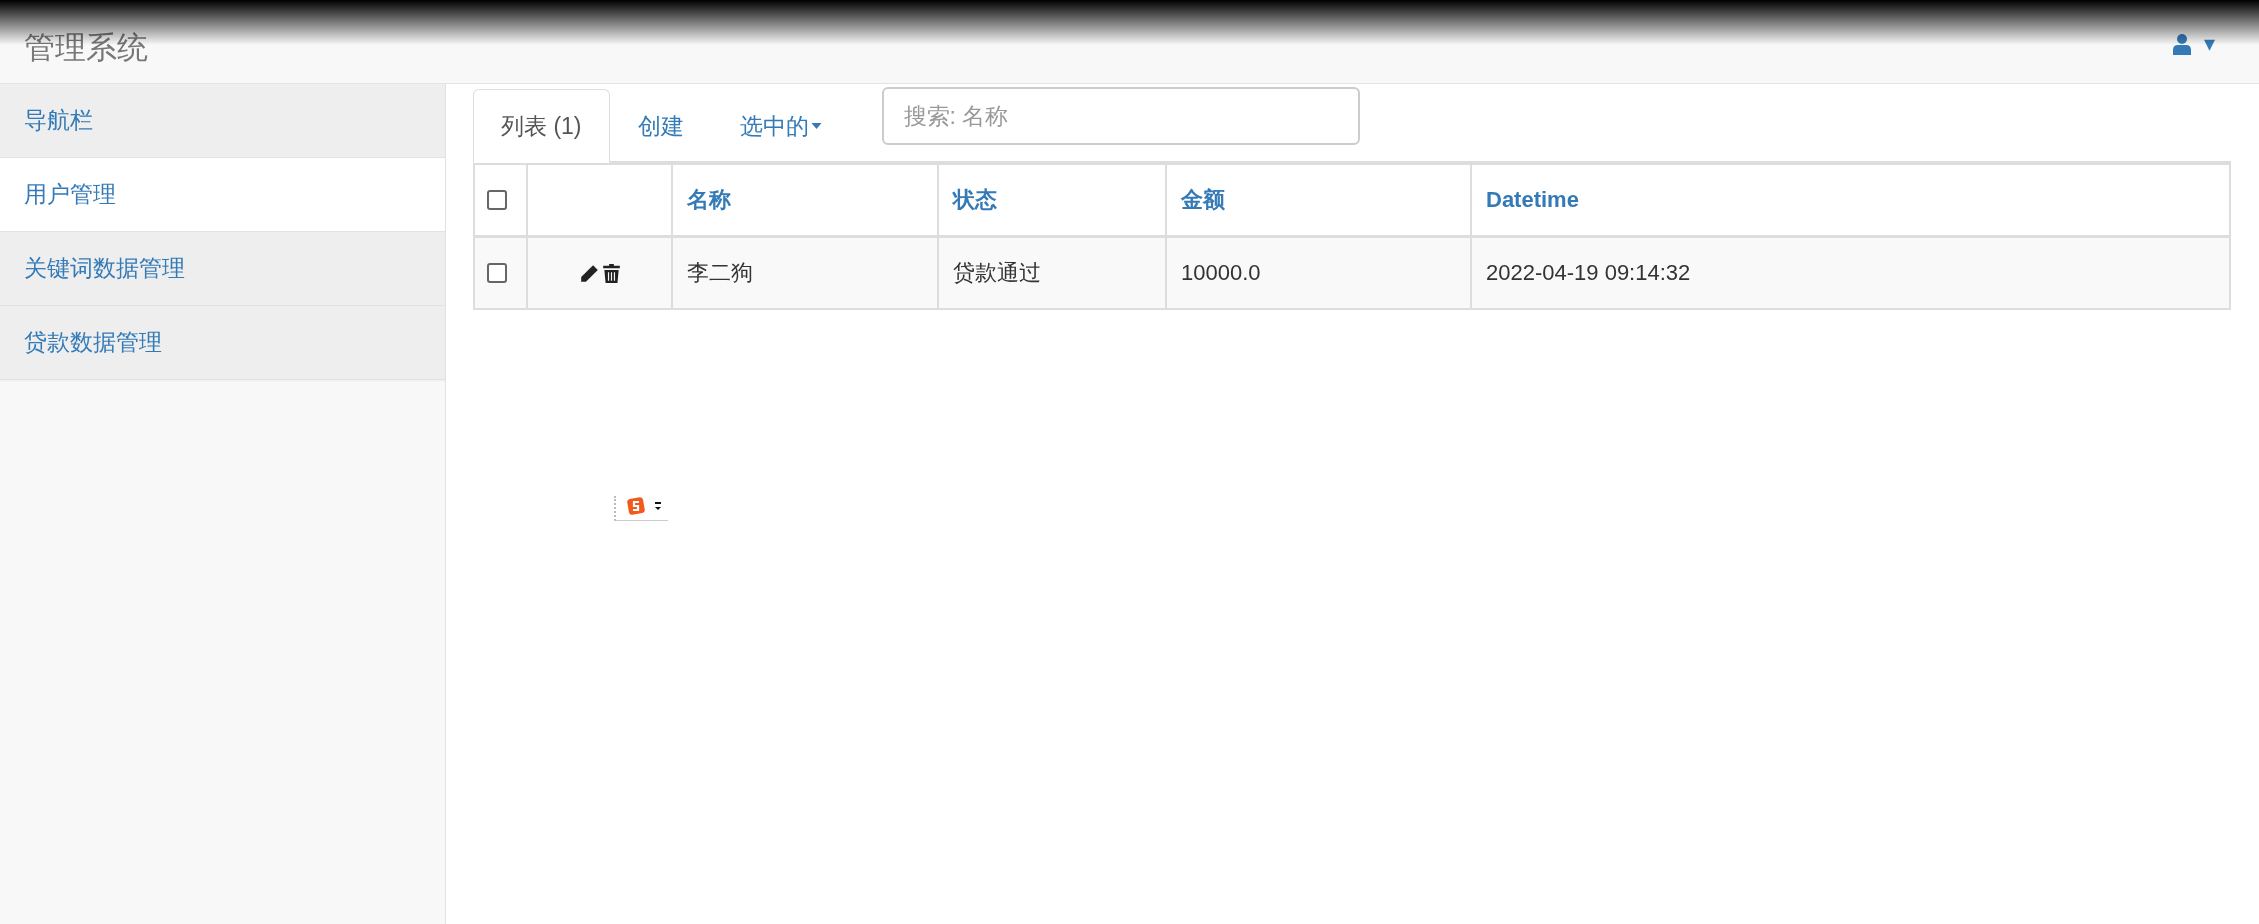  Describe the element at coordinates (1052, 272) in the screenshot. I see `table-cell: 贷款通过` at that location.